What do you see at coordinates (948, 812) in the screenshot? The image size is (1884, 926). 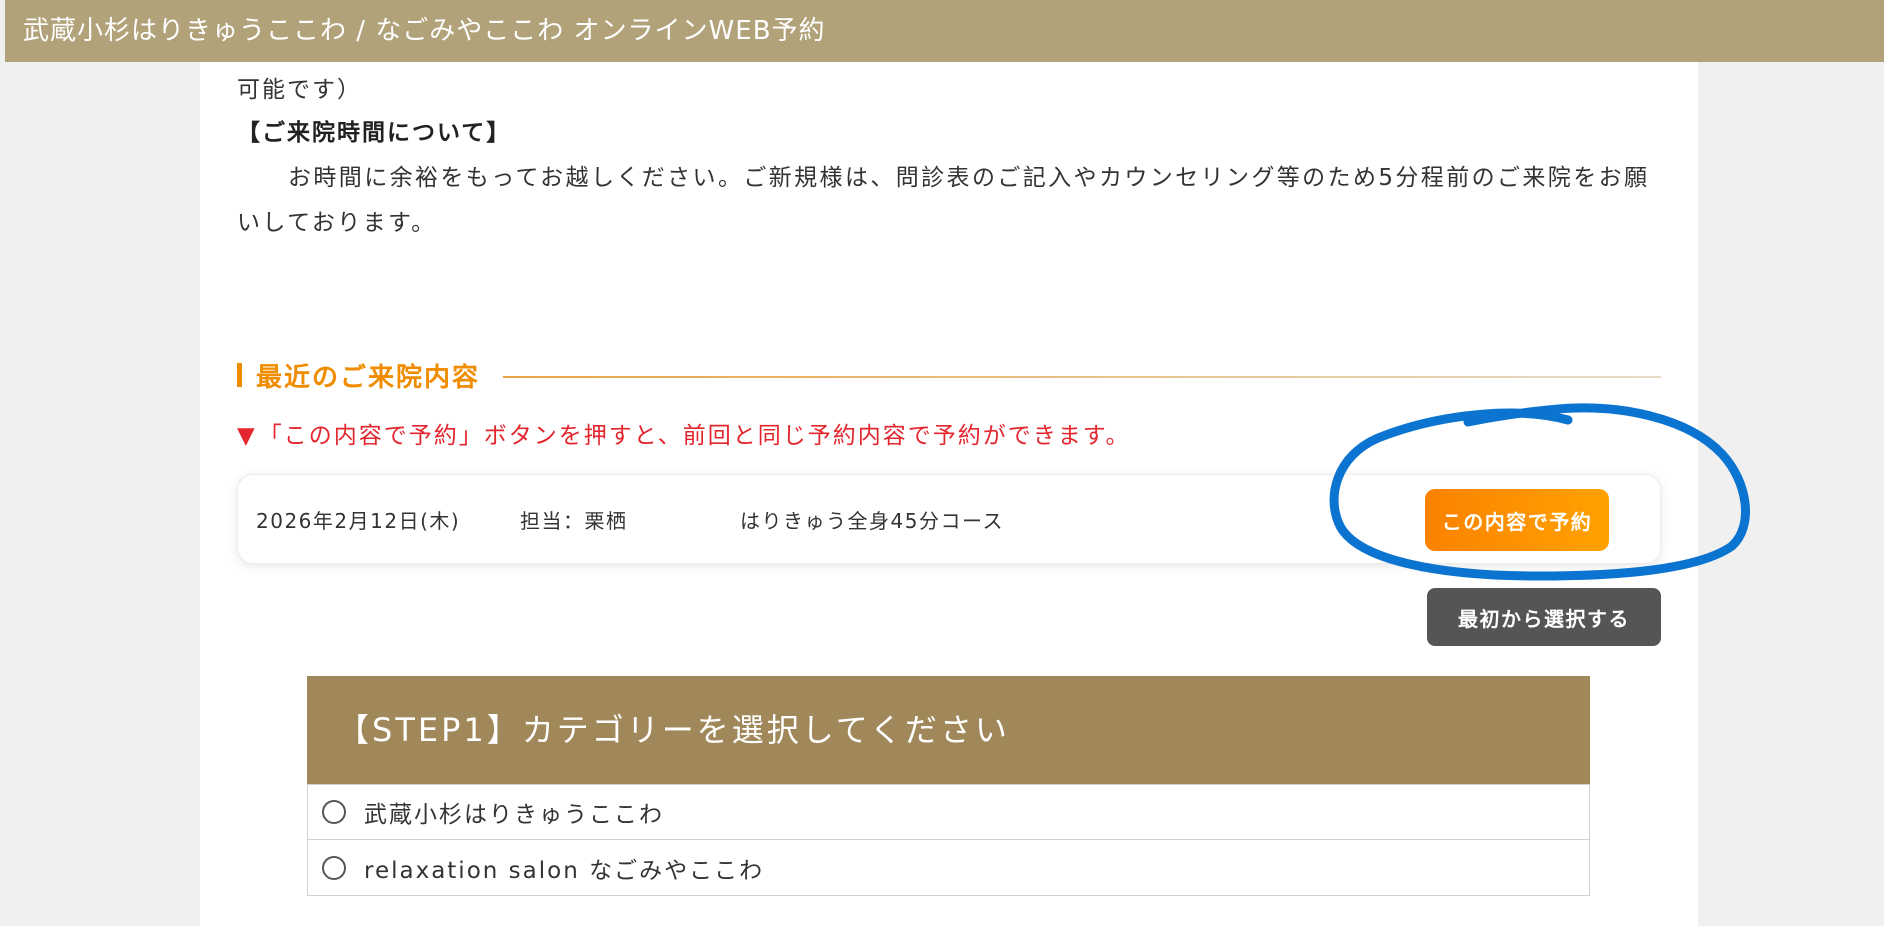 I see `category-option-hari: 武蔵小杉はりきゅうここわ` at bounding box center [948, 812].